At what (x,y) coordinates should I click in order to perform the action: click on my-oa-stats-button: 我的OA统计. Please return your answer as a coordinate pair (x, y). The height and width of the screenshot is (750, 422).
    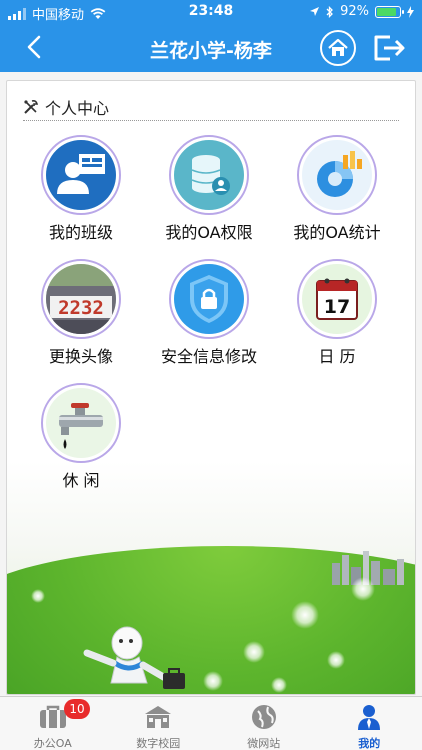
    Looking at the image, I should click on (337, 190).